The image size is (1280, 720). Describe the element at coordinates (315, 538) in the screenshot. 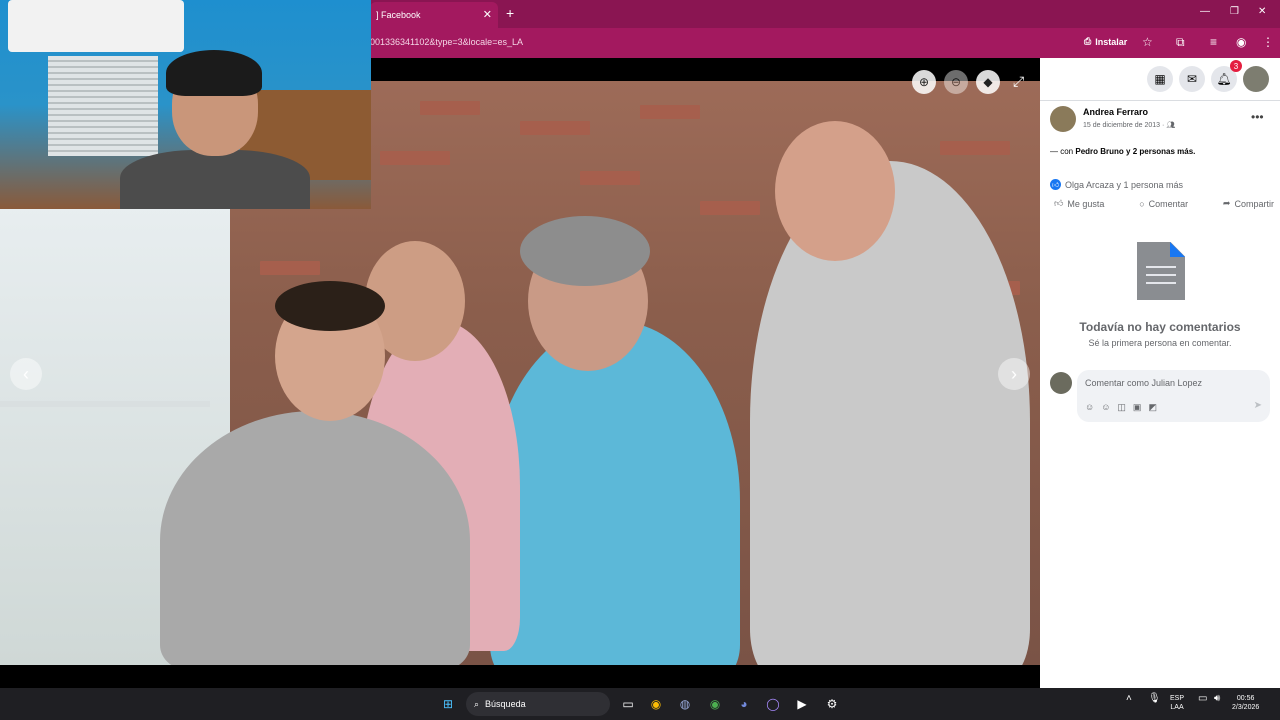

I see `boy-in-gray` at that location.